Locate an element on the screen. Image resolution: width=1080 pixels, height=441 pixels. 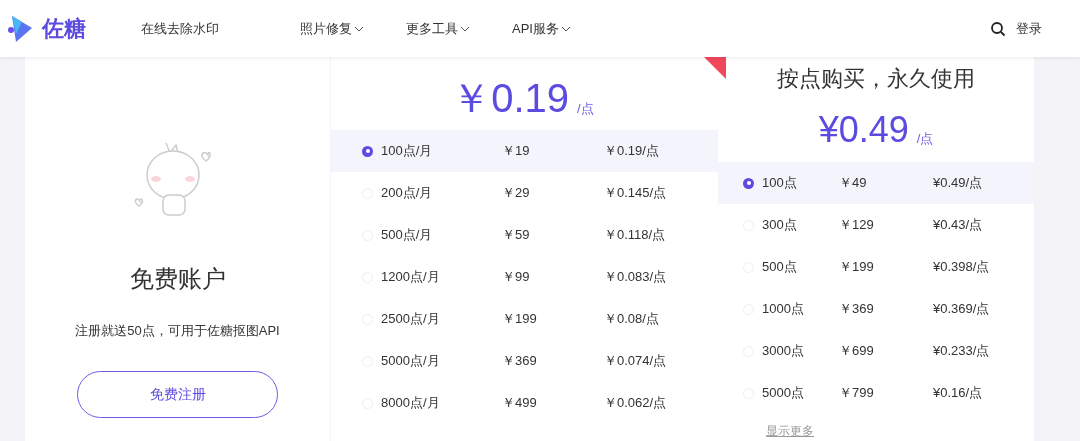
option-points: 5000点/月 is located at coordinates (411, 361).